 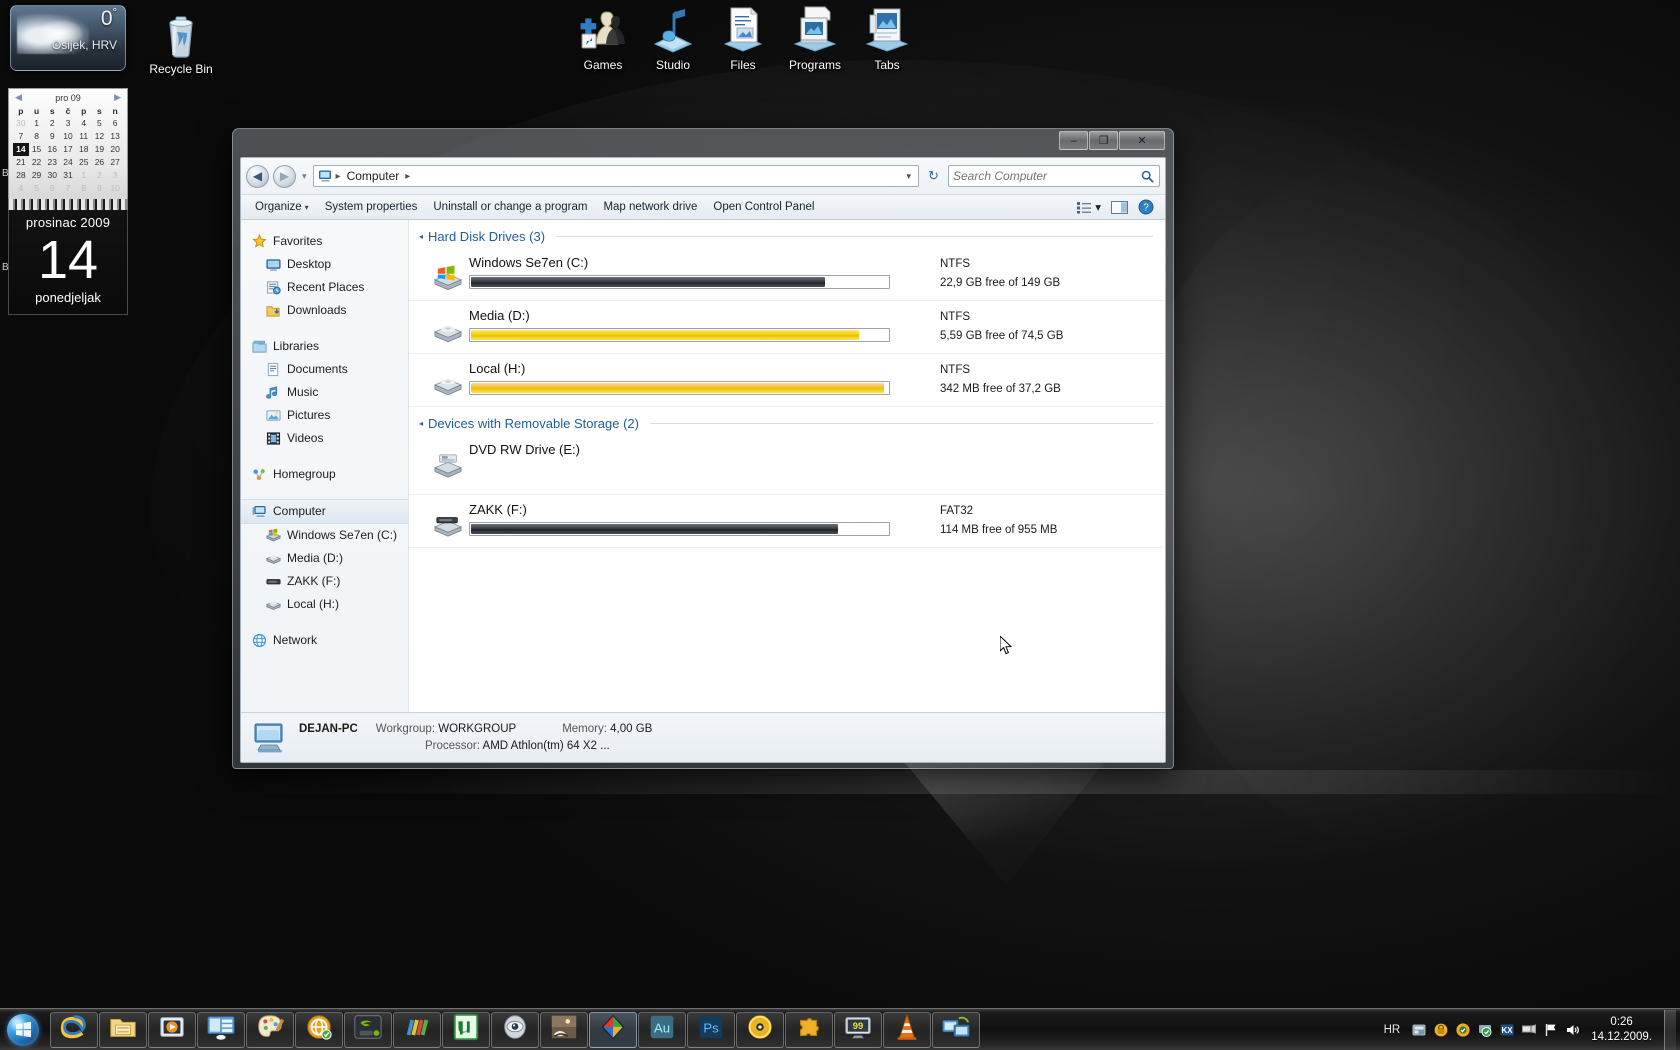 I want to click on sidebar-item-computer: Computer, so click(x=324, y=511).